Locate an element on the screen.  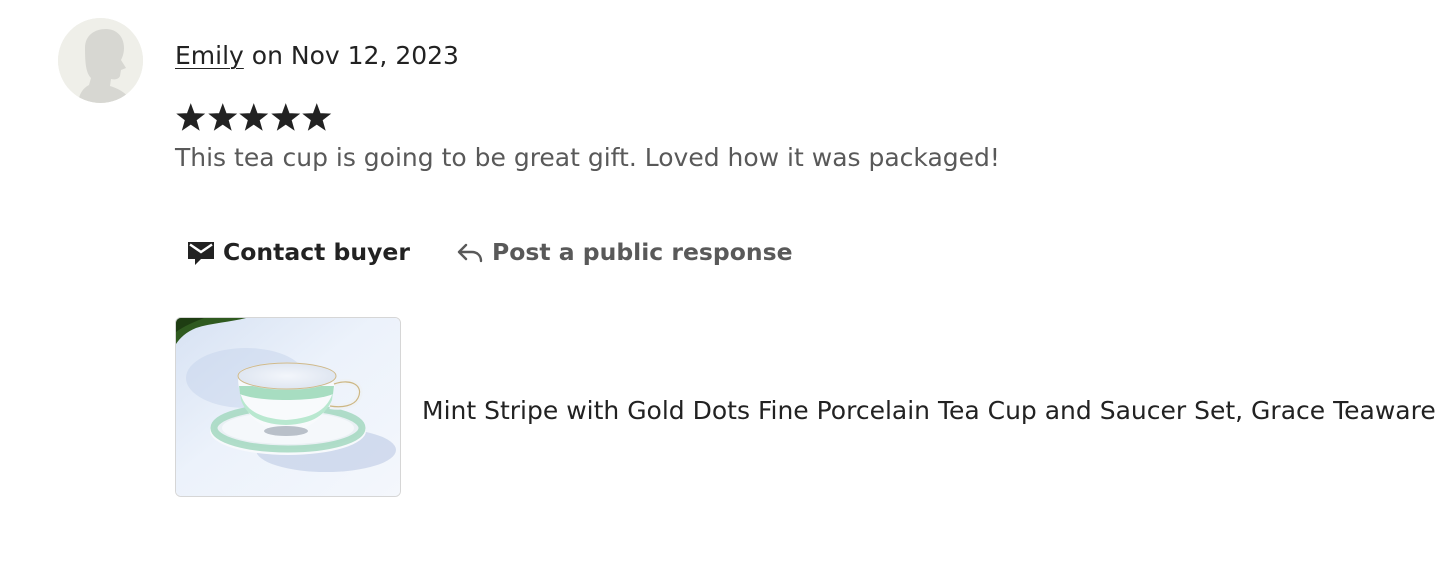
listing-thumbnail is located at coordinates (288, 407).